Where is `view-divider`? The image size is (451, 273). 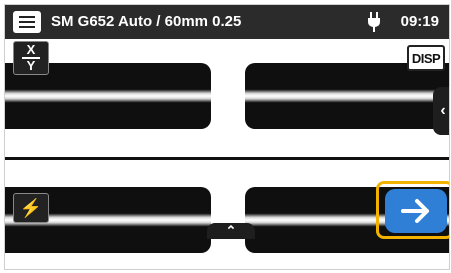 view-divider is located at coordinates (227, 158).